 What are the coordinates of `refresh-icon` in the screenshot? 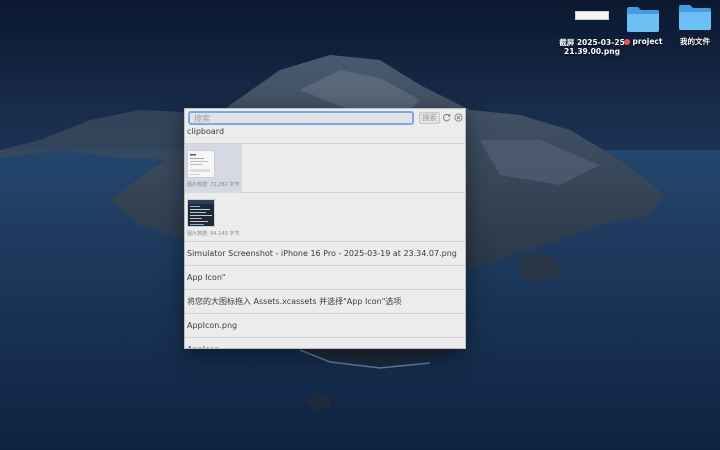 It's located at (446, 117).